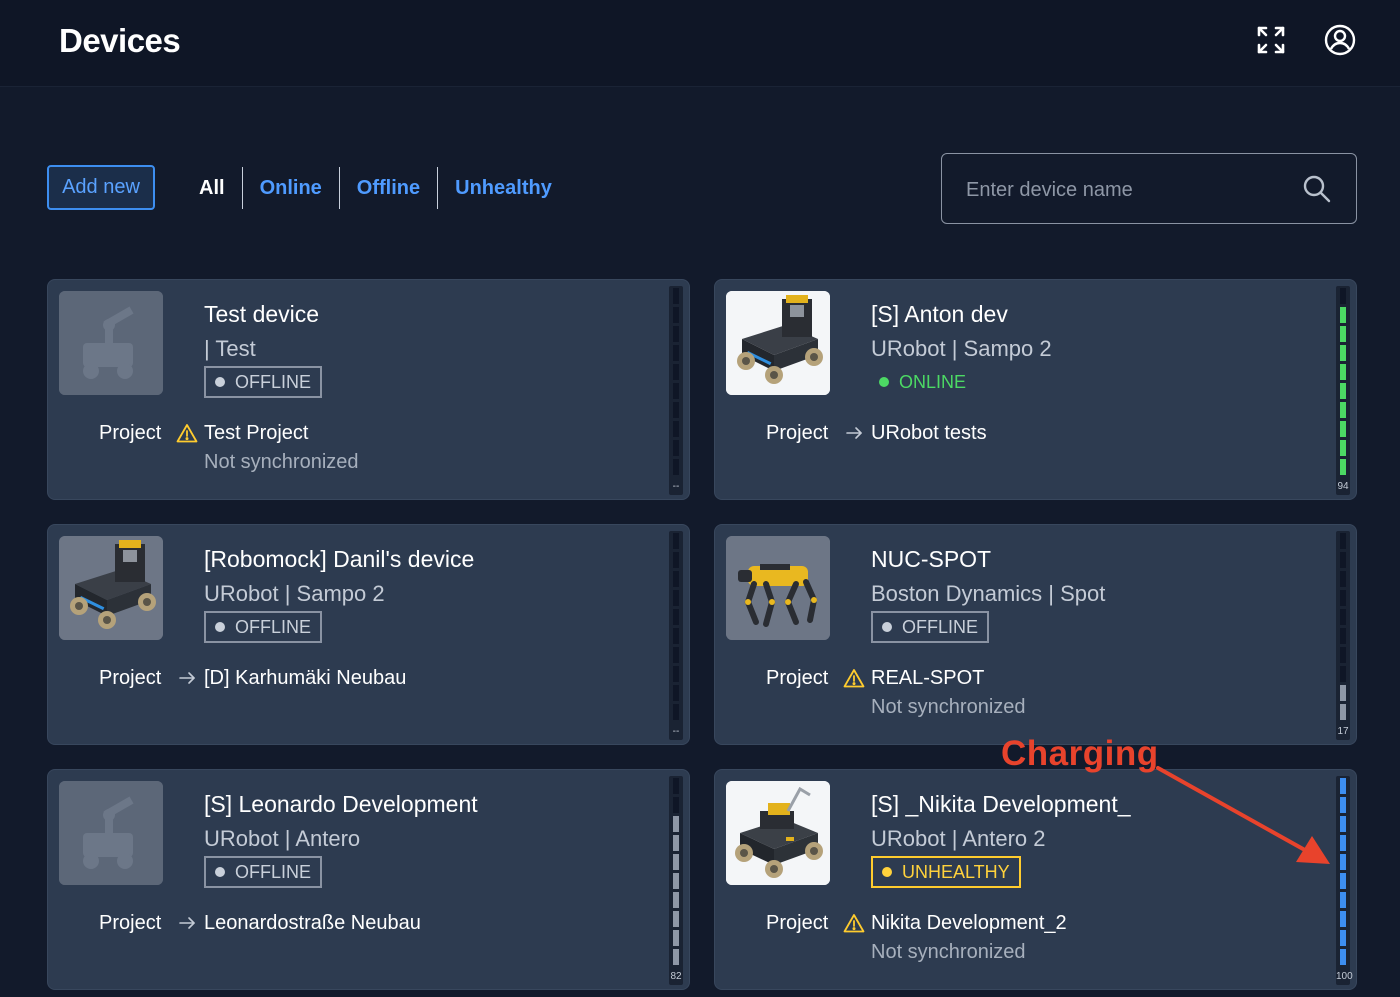  What do you see at coordinates (503, 188) in the screenshot?
I see `filter-unhealthy: Unhealthy` at bounding box center [503, 188].